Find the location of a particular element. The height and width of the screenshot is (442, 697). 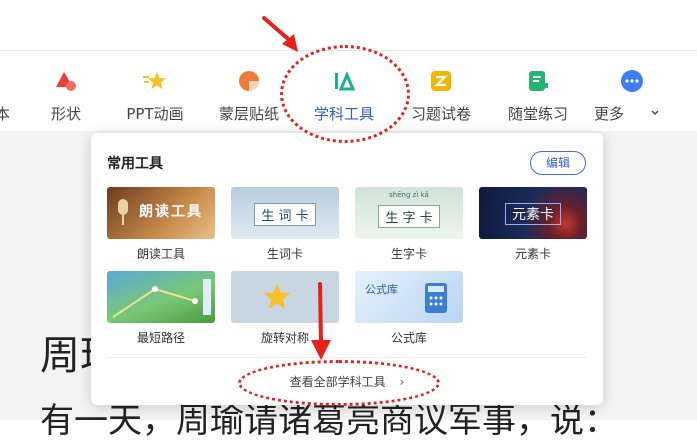

shape-icon is located at coordinates (66, 81).